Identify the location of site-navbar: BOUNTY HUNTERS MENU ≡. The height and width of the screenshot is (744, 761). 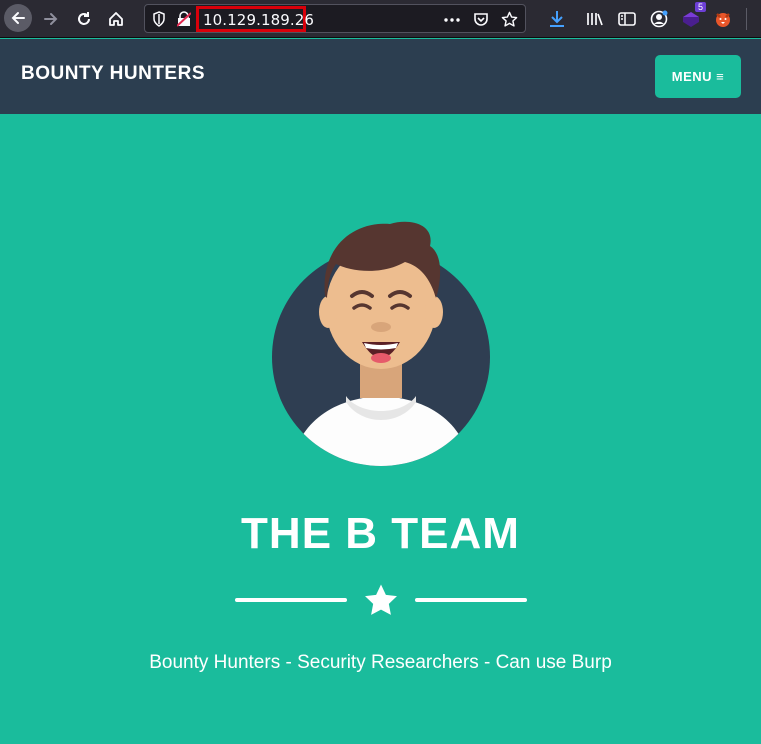
(380, 76).